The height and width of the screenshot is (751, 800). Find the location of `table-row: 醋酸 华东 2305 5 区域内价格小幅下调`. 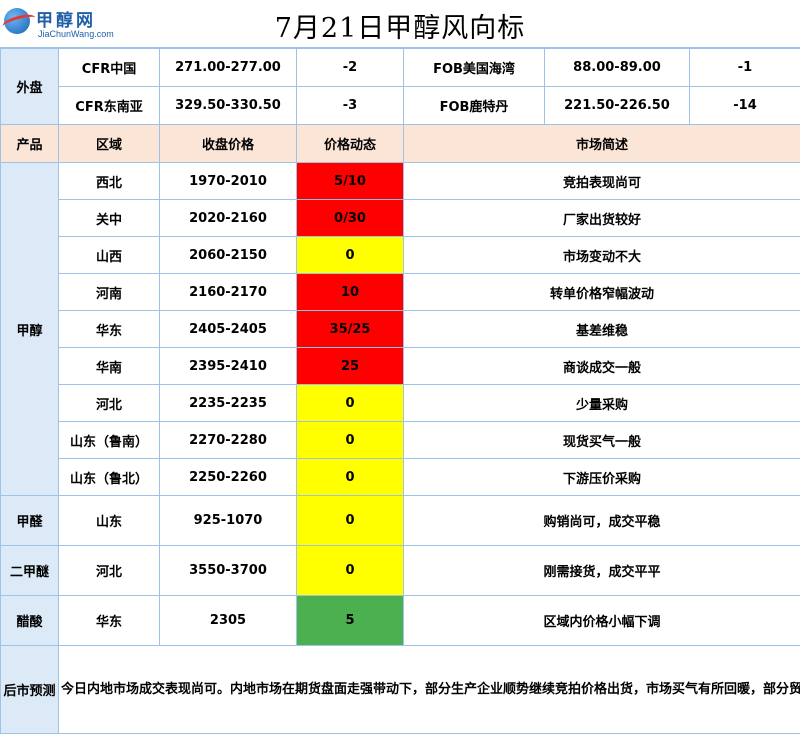

table-row: 醋酸 华东 2305 5 区域内价格小幅下调 is located at coordinates (400, 620).